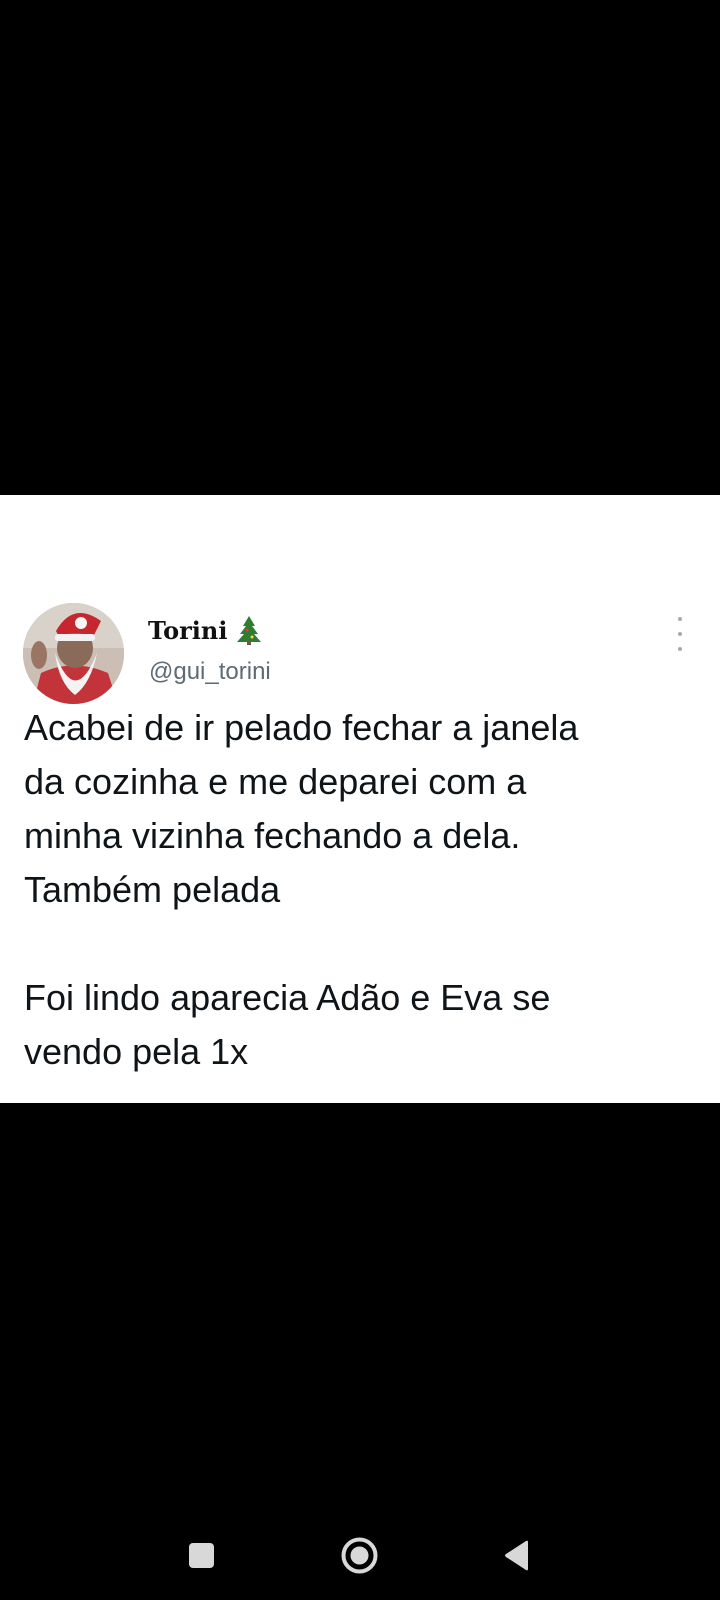 The image size is (720, 1600). I want to click on display-name: Torini, so click(205, 630).